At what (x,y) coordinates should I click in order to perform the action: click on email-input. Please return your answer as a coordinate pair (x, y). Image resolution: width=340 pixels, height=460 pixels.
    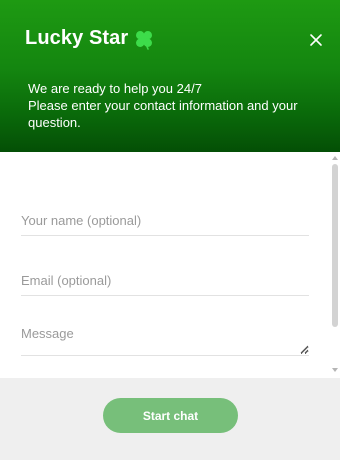
    Looking at the image, I should click on (165, 280).